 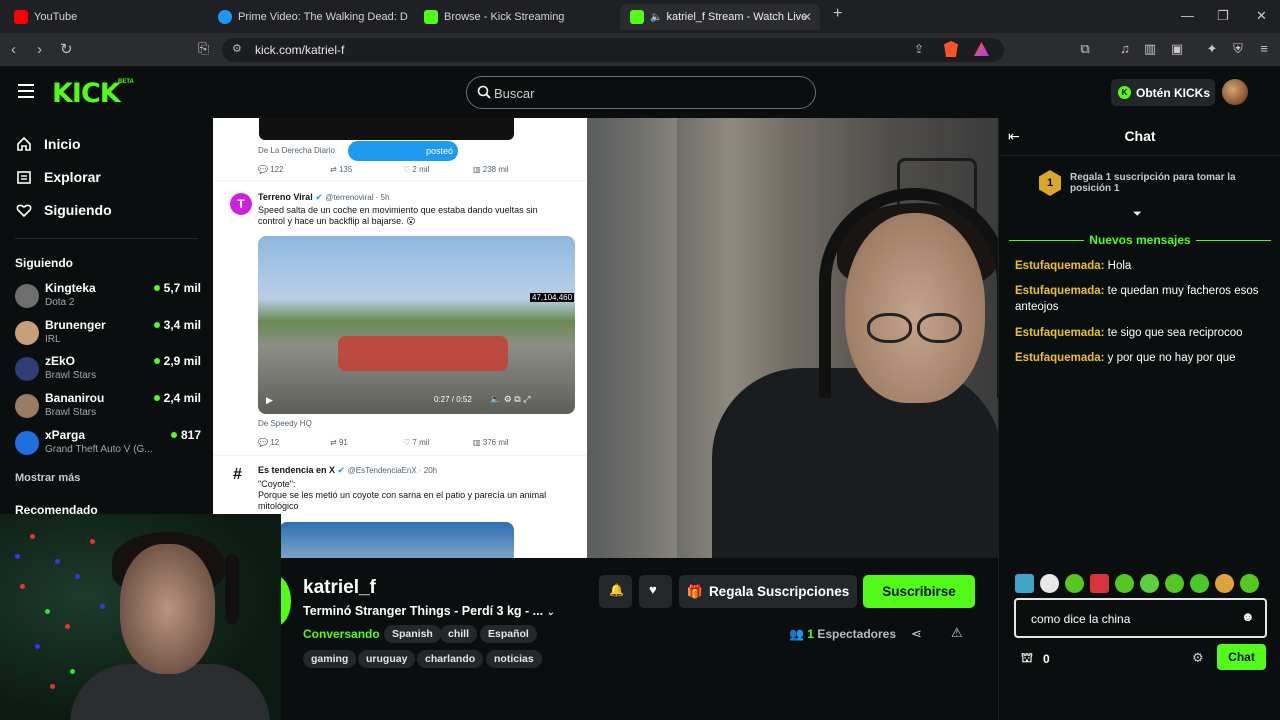 What do you see at coordinates (843, 634) in the screenshot?
I see `viewer-count: 👥 1 Espectadores` at bounding box center [843, 634].